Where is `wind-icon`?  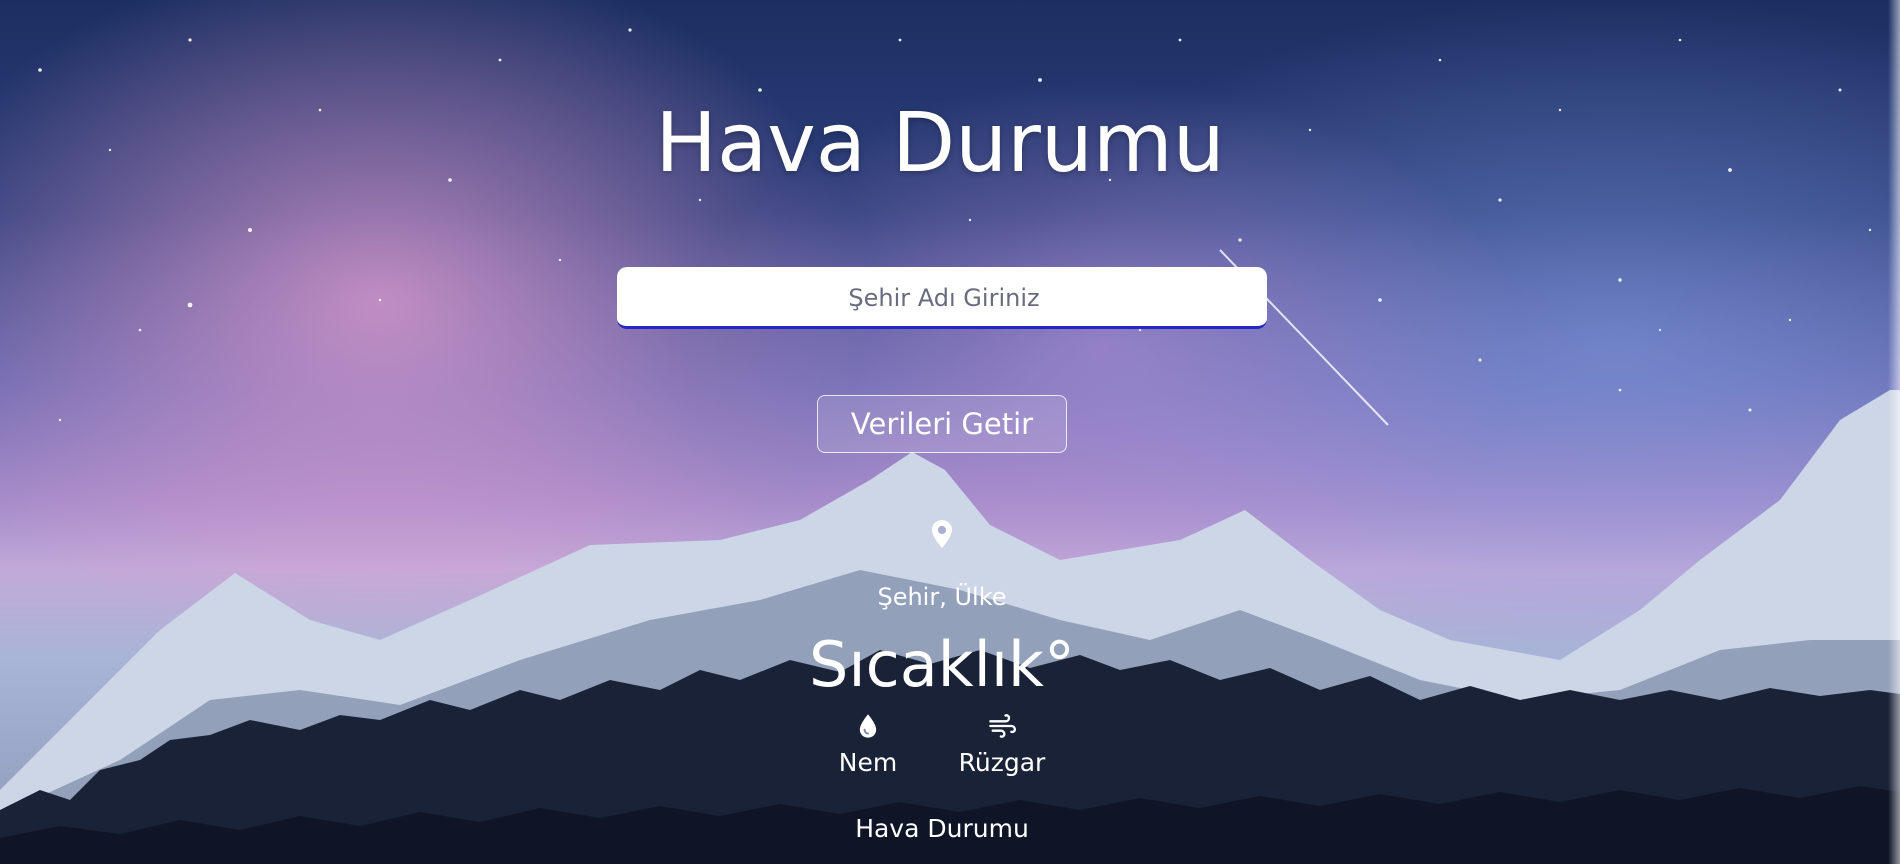
wind-icon is located at coordinates (1002, 726).